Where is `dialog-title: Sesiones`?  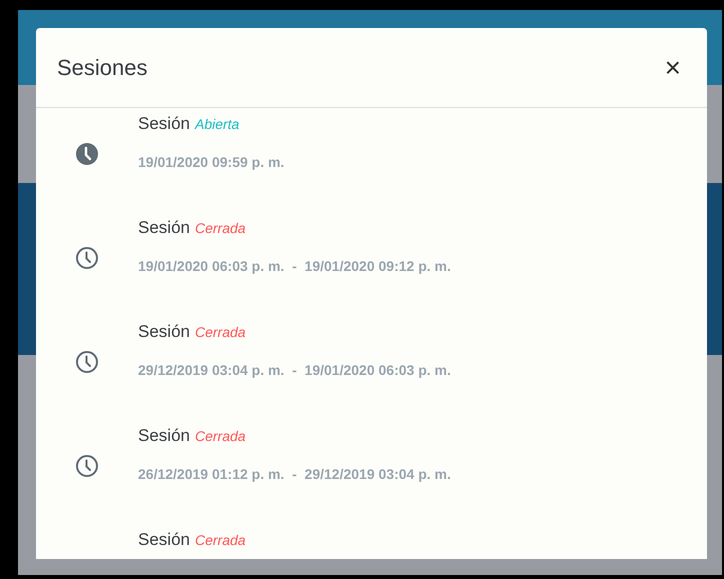
dialog-title: Sesiones is located at coordinates (102, 67).